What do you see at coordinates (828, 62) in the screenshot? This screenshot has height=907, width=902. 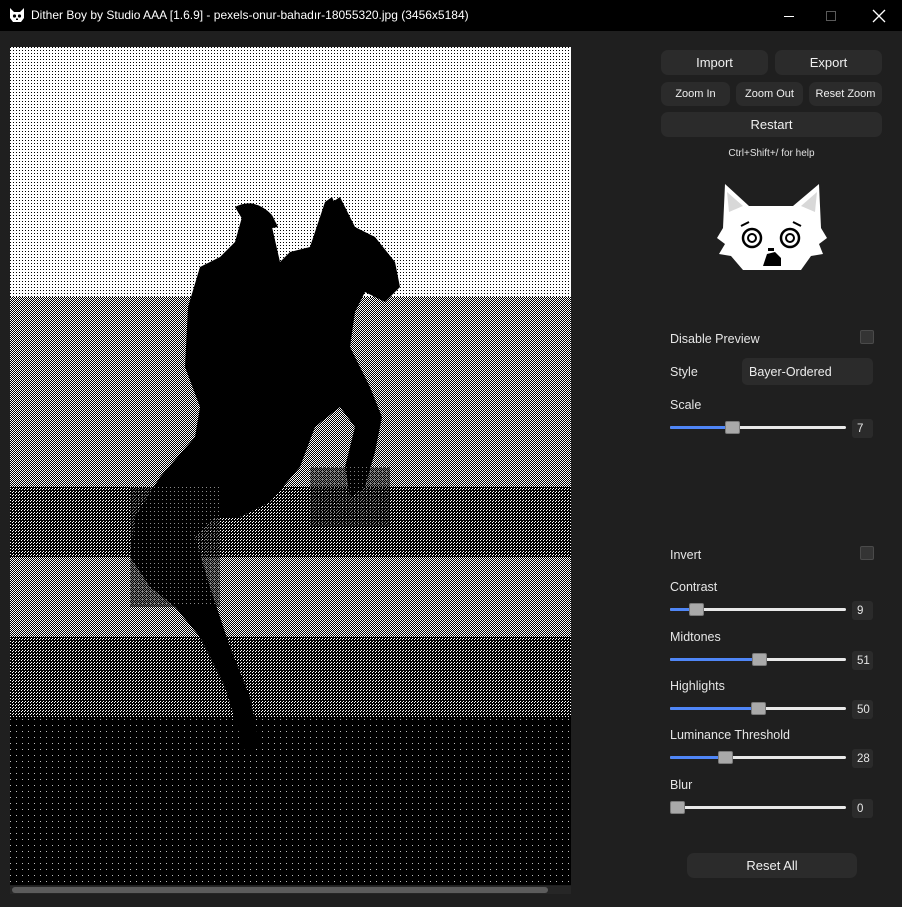 I see `export-button: Export` at bounding box center [828, 62].